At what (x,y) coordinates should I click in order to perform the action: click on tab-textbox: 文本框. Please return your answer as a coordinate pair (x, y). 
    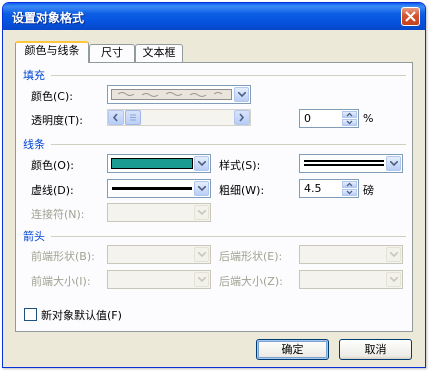
    Looking at the image, I should click on (159, 53).